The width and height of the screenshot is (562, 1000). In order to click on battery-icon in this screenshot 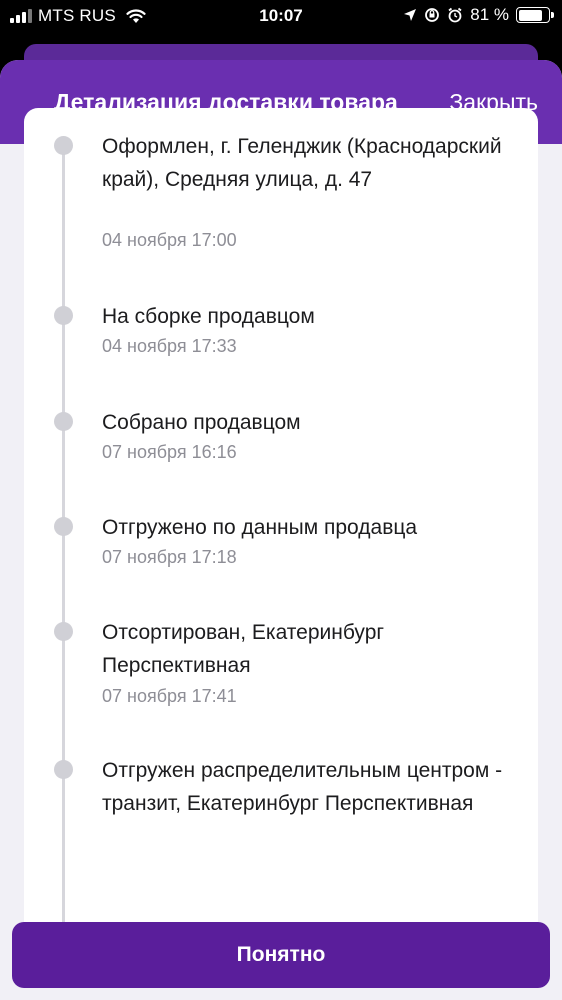, I will do `click(535, 15)`.